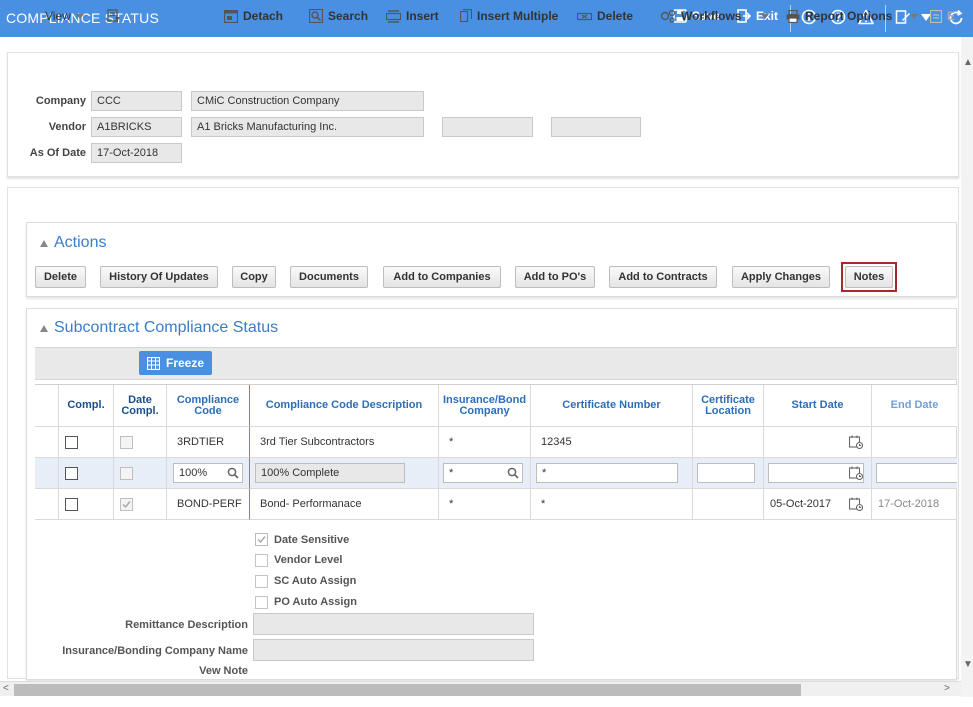  What do you see at coordinates (208, 504) in the screenshot?
I see `table-row-code: BOND-PERF` at bounding box center [208, 504].